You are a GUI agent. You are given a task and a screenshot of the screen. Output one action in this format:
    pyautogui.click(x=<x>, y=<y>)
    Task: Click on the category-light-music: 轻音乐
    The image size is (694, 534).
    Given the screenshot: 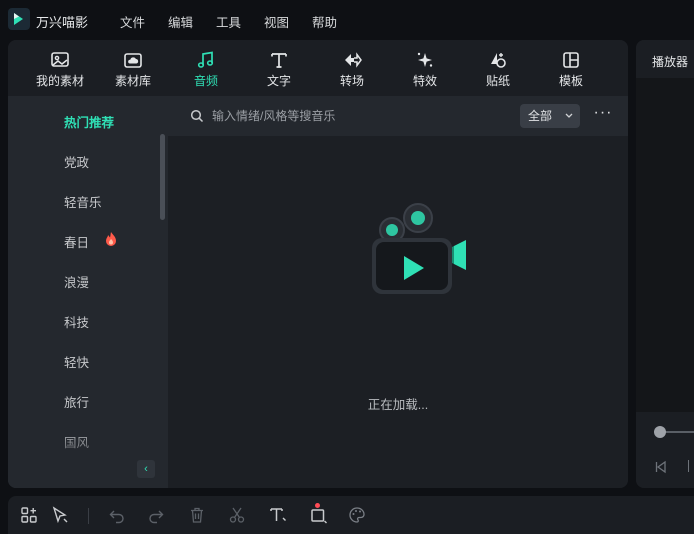 What is the action you would take?
    pyautogui.click(x=83, y=201)
    